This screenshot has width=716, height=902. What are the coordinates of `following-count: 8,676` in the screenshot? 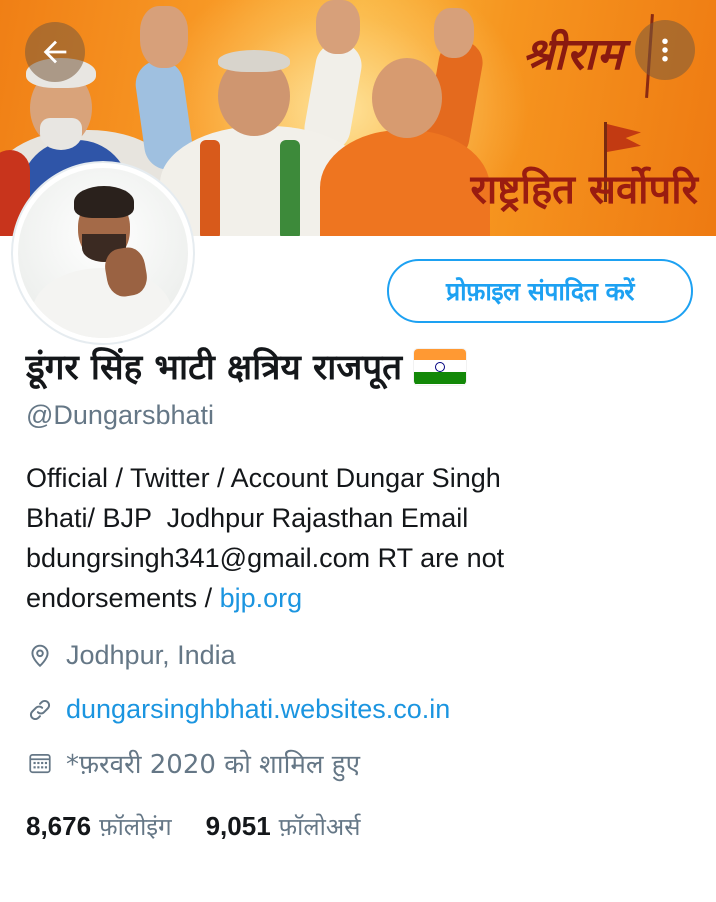 It's located at (59, 826).